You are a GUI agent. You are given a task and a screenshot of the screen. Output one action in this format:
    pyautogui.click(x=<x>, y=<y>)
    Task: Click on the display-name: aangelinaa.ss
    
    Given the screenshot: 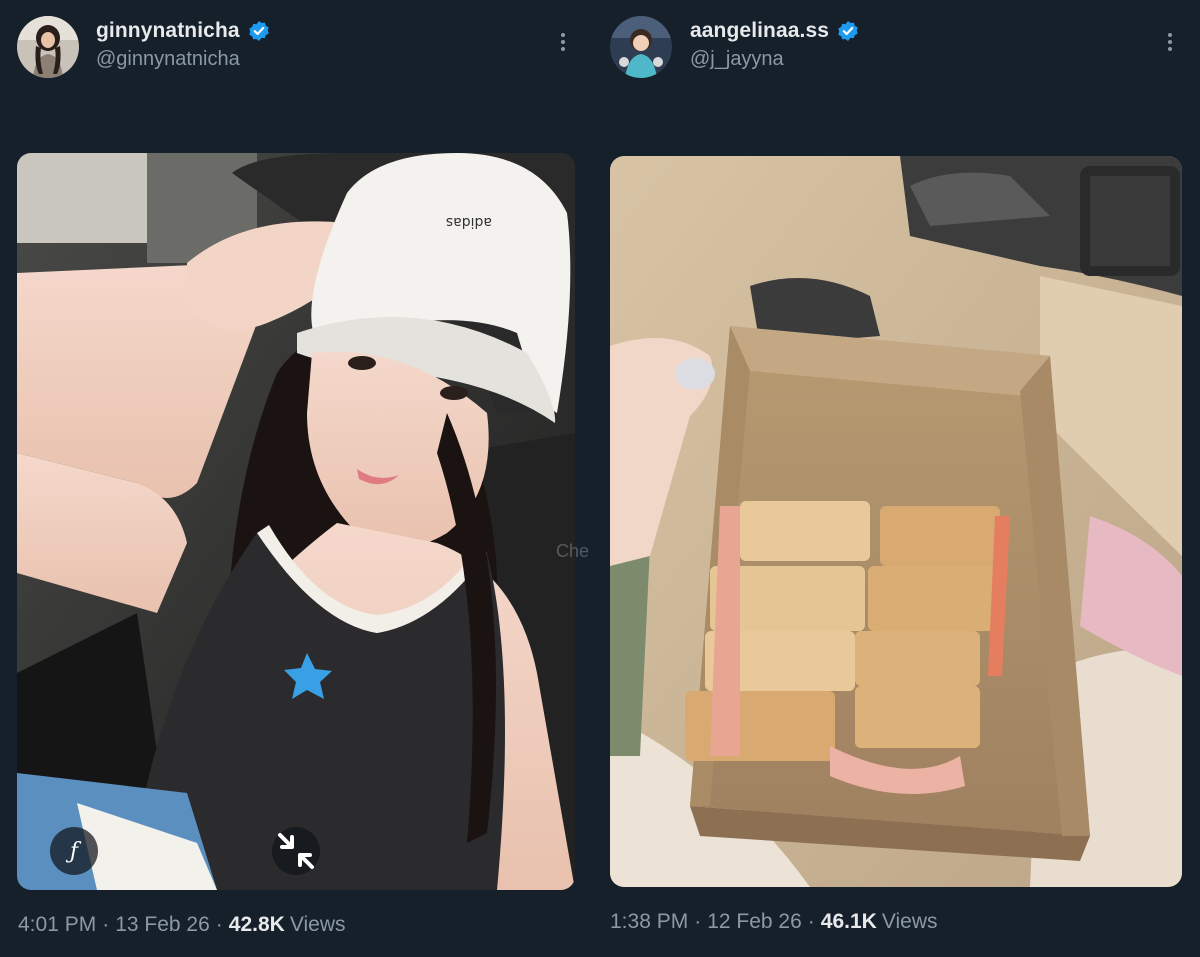 What is the action you would take?
    pyautogui.click(x=759, y=31)
    